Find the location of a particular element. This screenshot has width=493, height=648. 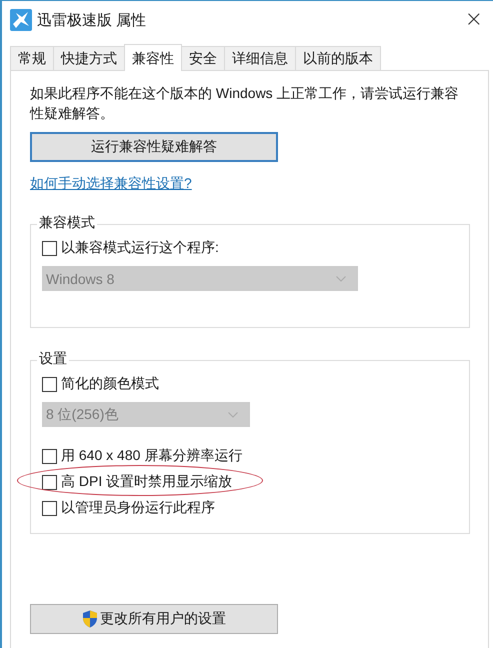

group-title: 兼容模式 is located at coordinates (67, 223).